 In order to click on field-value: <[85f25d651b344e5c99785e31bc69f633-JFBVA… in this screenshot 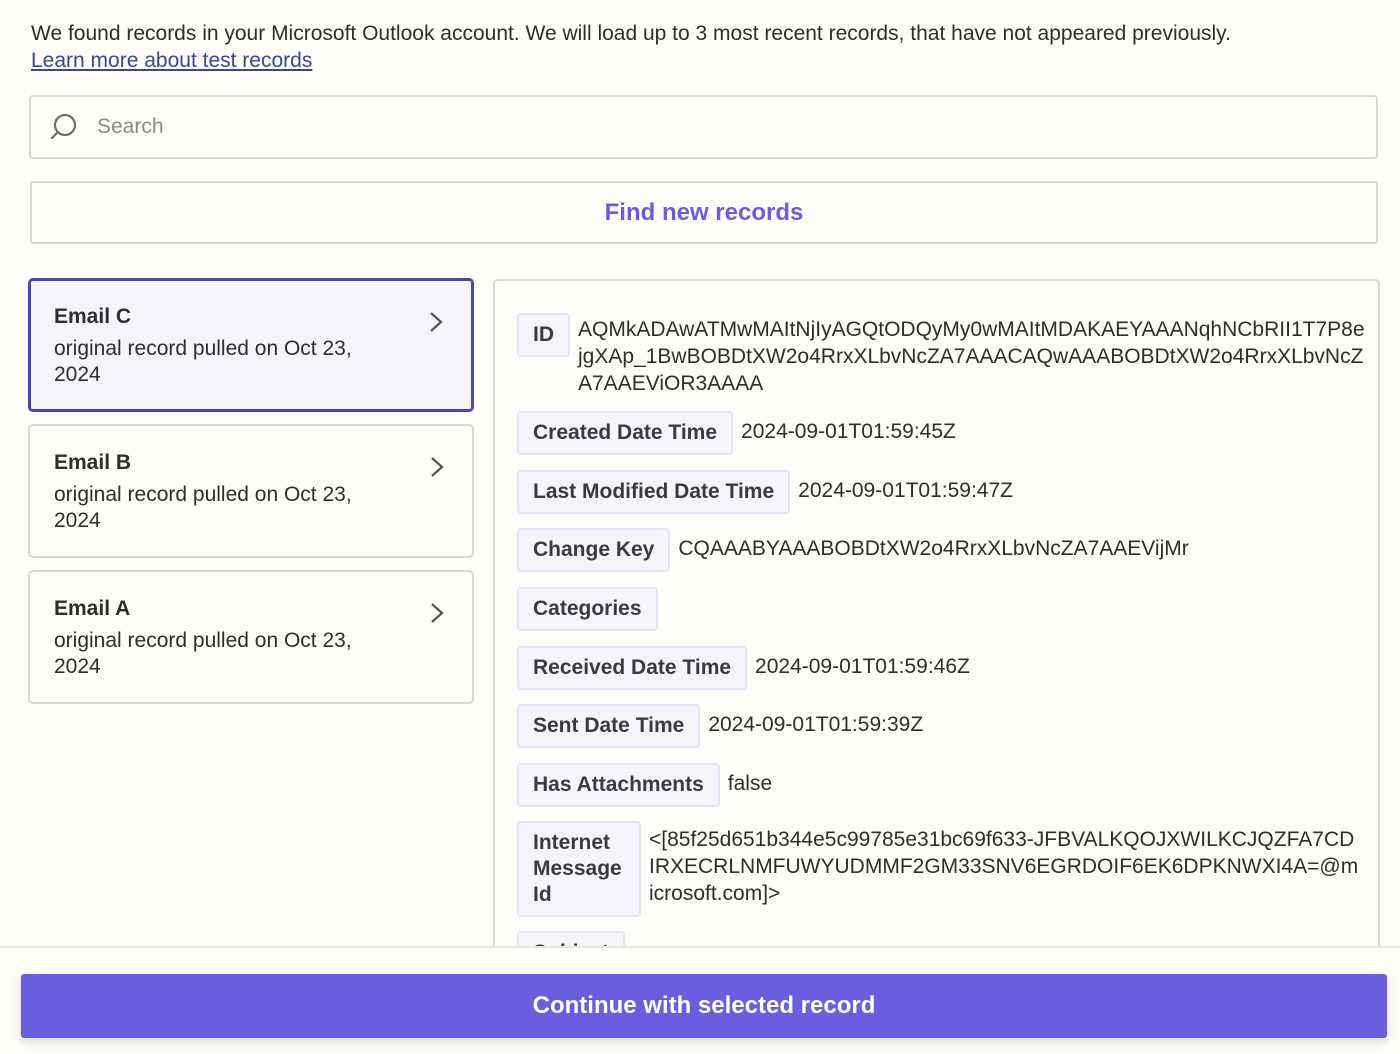, I will do `click(1004, 866)`.